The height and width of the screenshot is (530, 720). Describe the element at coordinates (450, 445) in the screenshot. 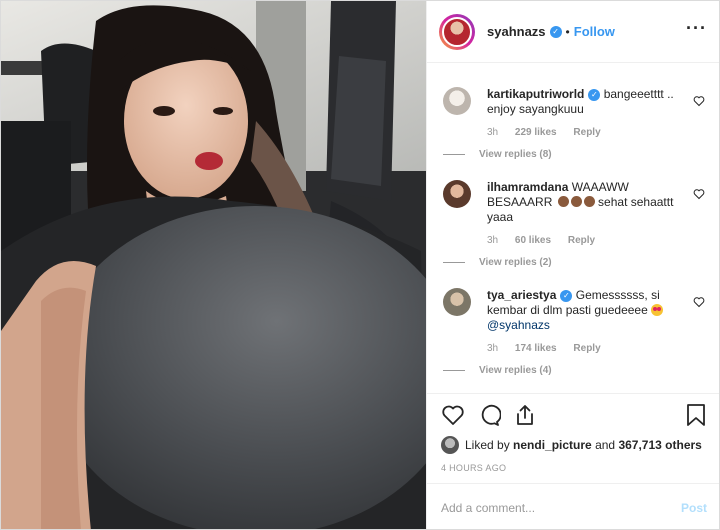

I see `liked-by-avatar` at that location.